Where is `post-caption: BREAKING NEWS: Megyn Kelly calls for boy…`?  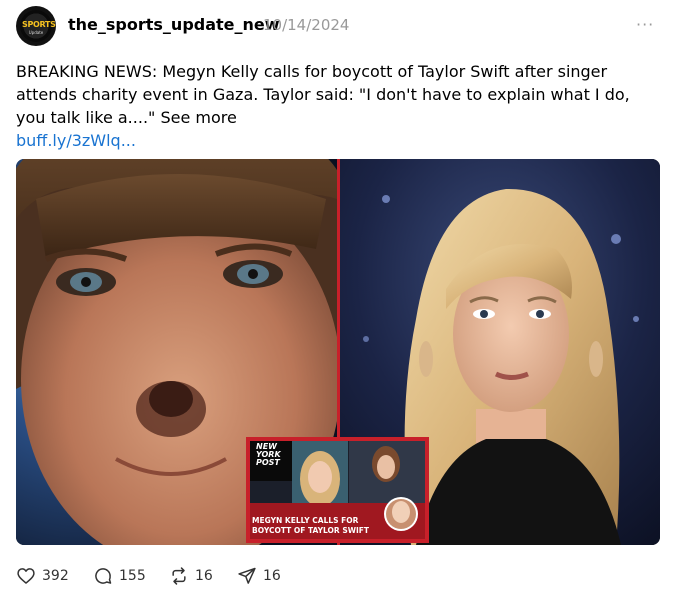 post-caption: BREAKING NEWS: Megyn Kelly calls for boy… is located at coordinates (336, 94).